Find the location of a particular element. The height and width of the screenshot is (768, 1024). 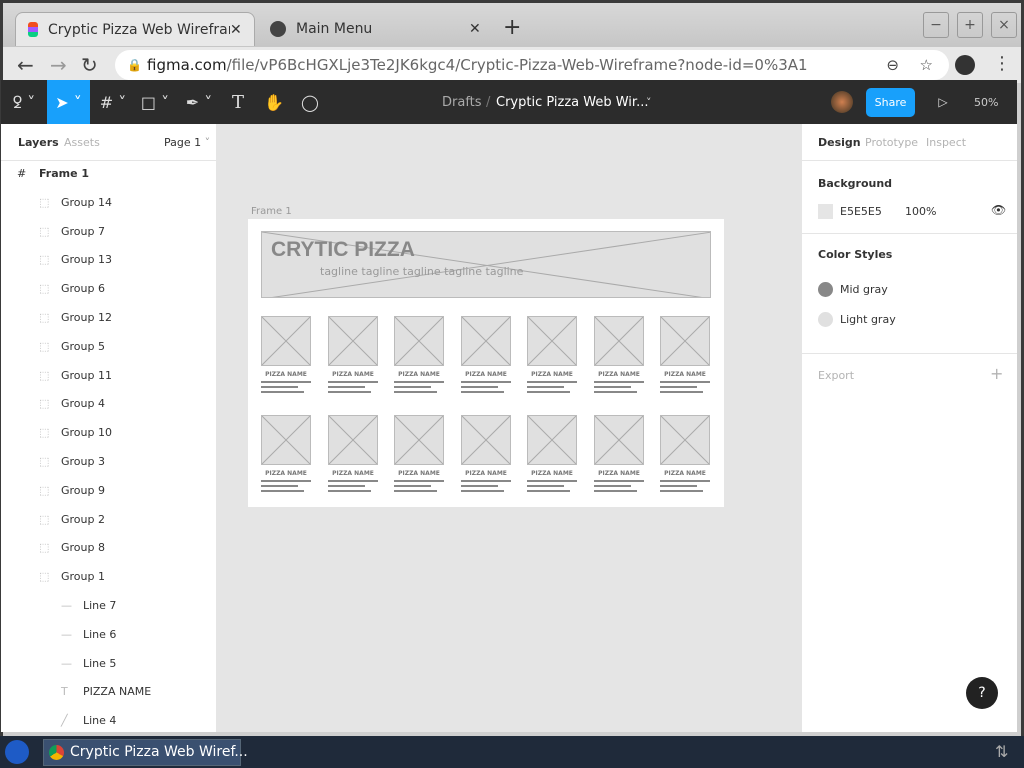

layer-item: T PIZZA NAME is located at coordinates (106, 692).